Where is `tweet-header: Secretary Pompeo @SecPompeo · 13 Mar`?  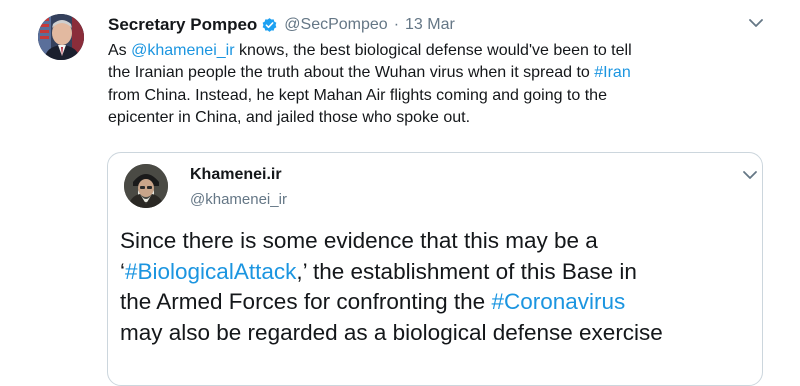
tweet-header: Secretary Pompeo @SecPompeo · 13 Mar is located at coordinates (281, 25).